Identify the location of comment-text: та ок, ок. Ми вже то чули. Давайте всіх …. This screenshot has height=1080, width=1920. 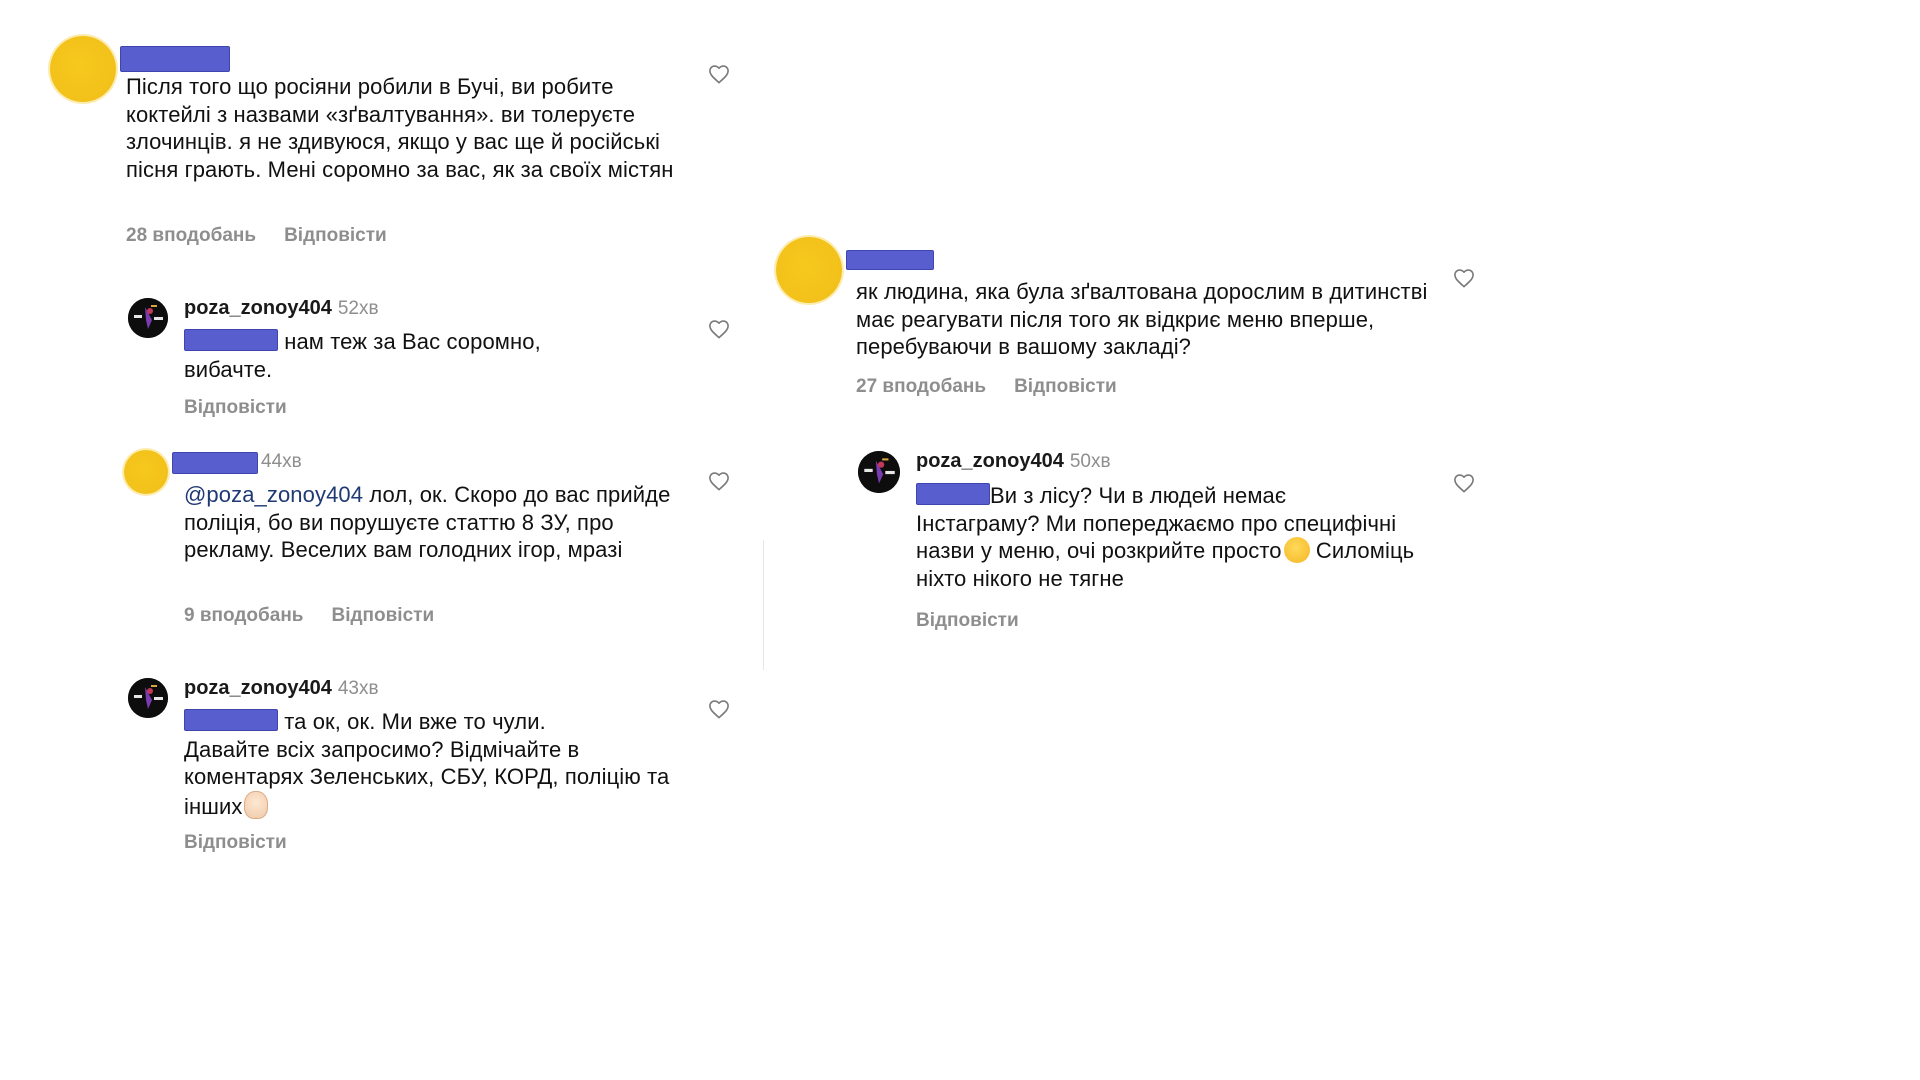
(427, 764).